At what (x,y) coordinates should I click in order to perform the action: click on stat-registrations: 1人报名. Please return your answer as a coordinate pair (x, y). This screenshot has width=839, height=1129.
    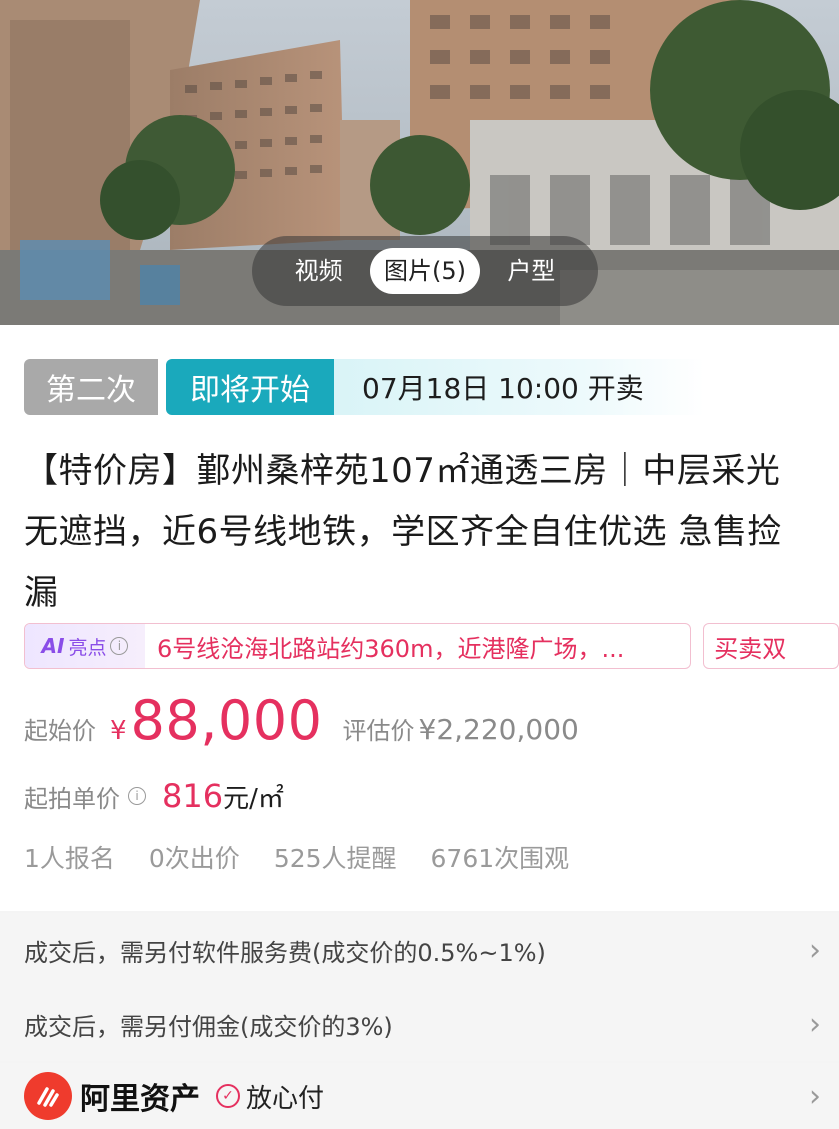
    Looking at the image, I should click on (69, 858).